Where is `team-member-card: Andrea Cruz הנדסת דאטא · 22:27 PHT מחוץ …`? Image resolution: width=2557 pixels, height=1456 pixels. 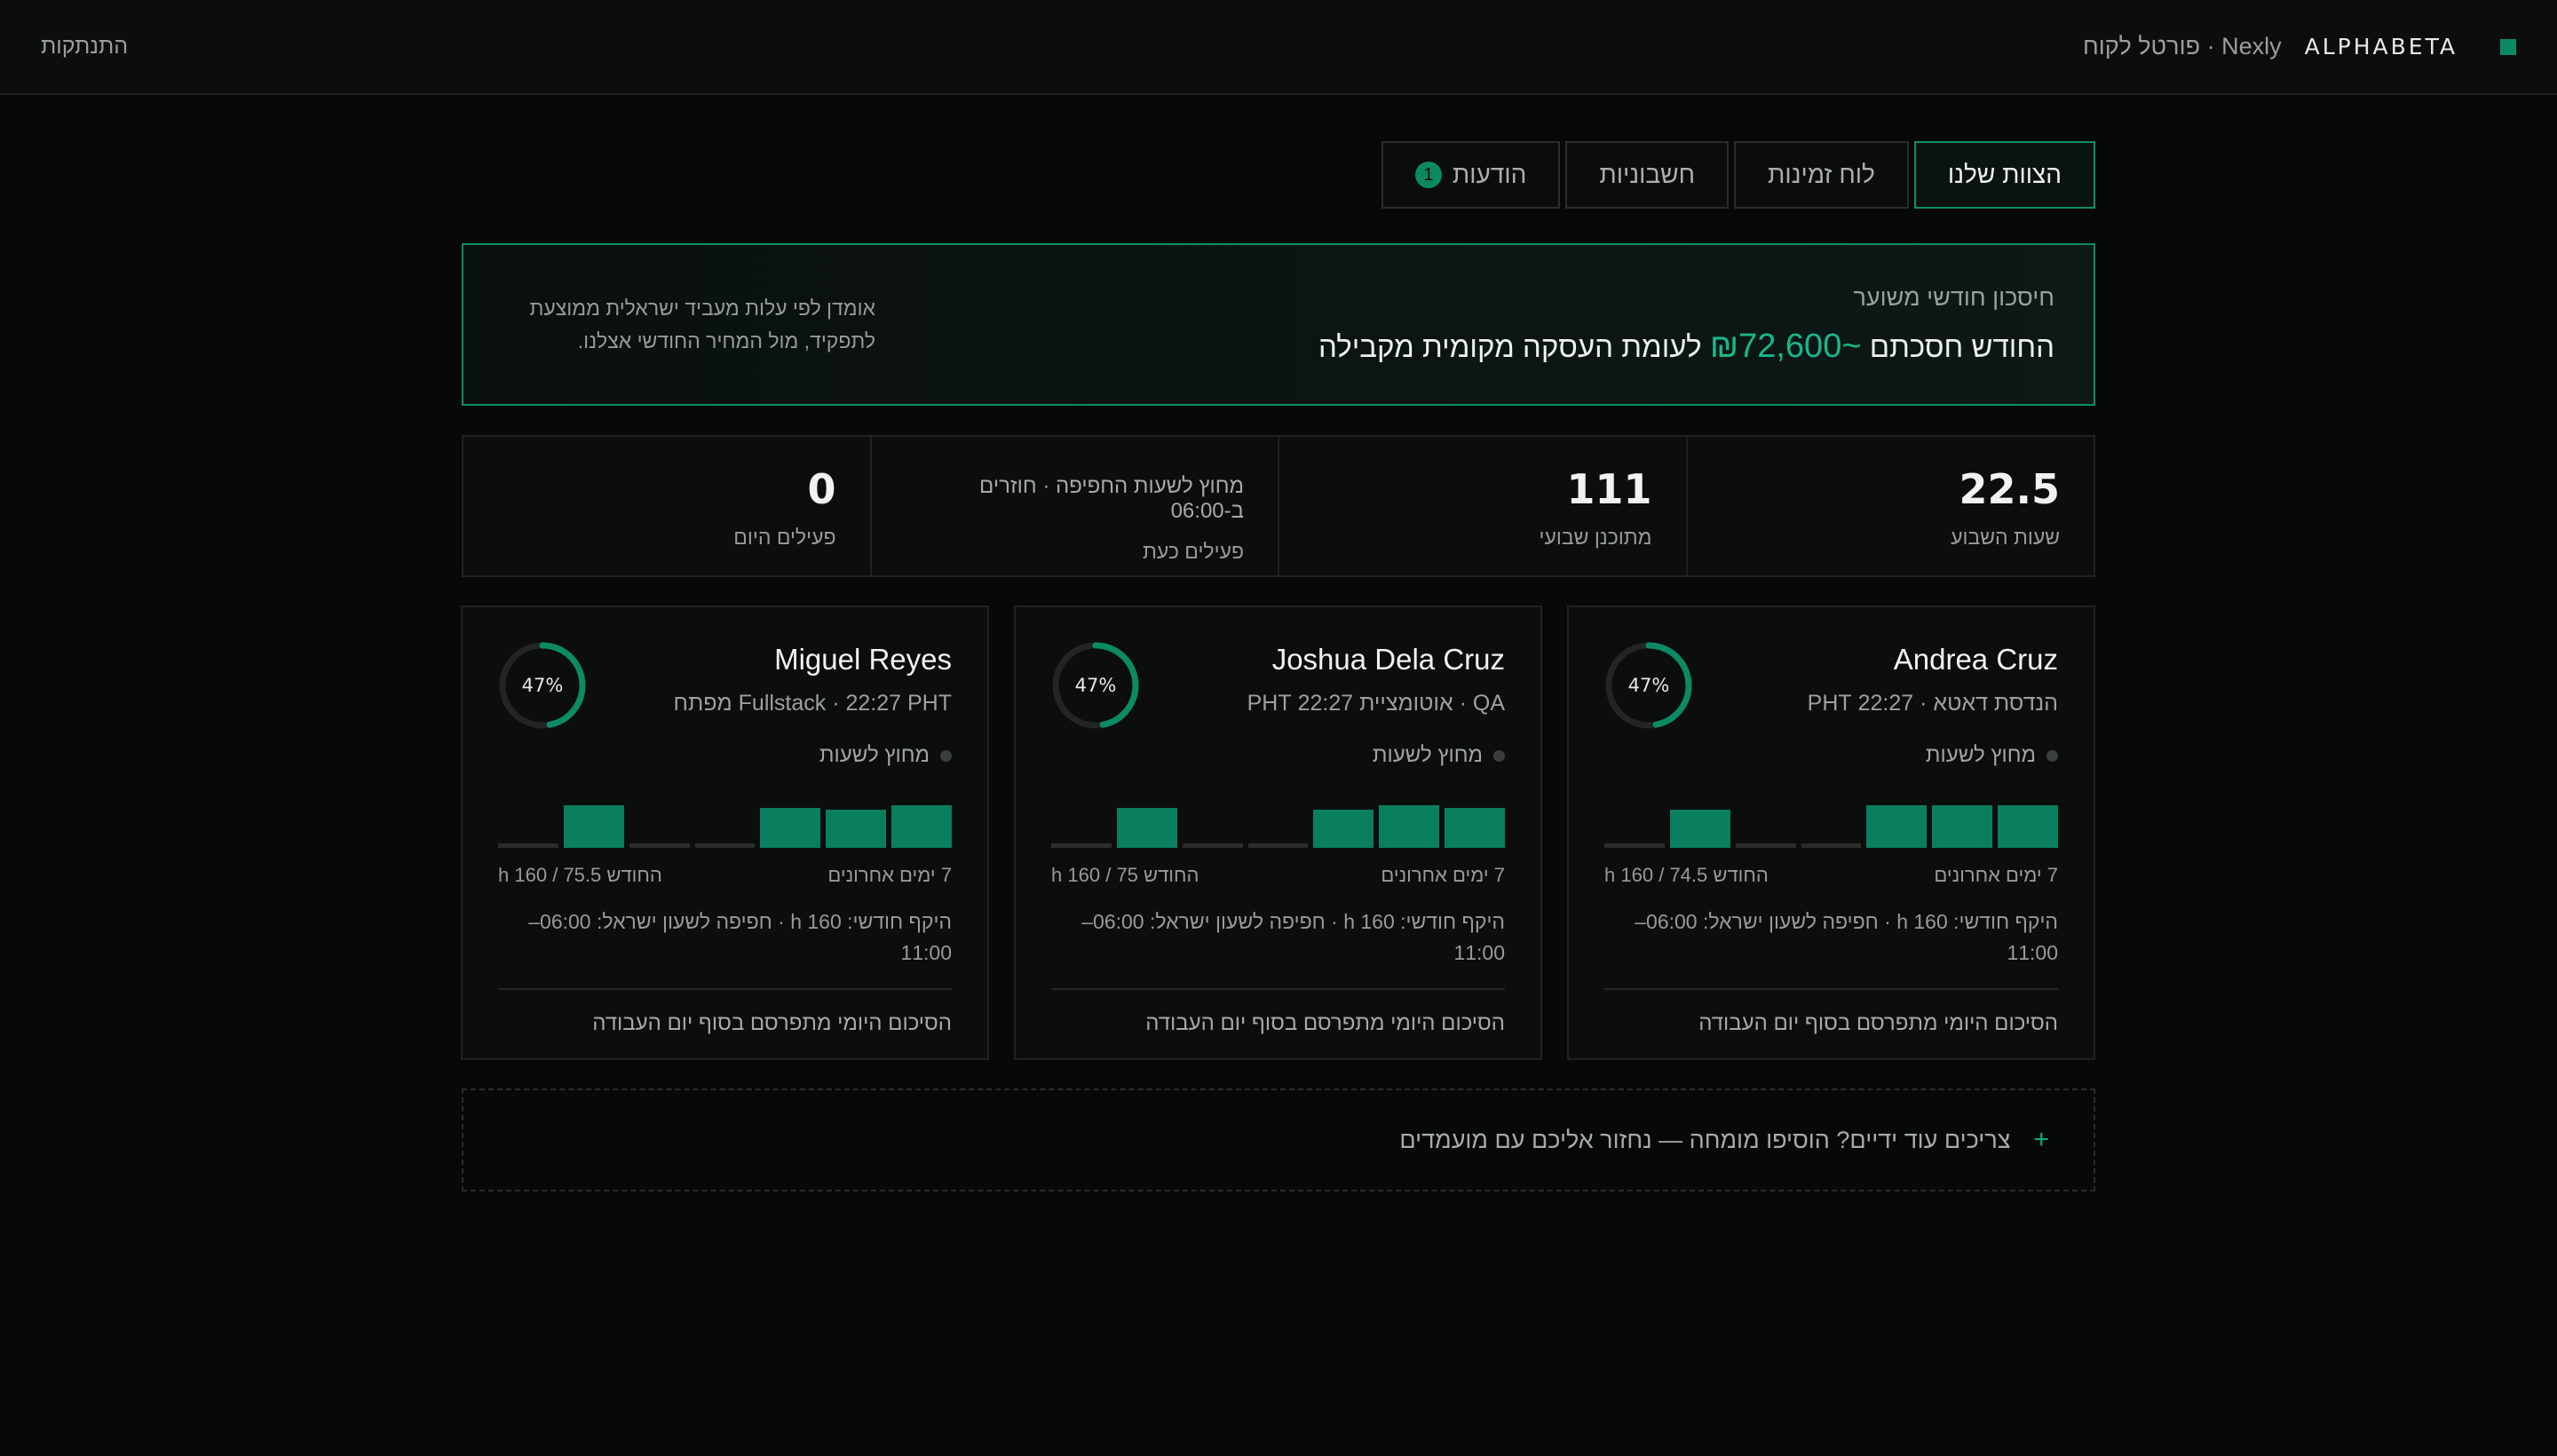
team-member-card: Andrea Cruz הנדסת דאטא · 22:27 PHT מחוץ … is located at coordinates (1831, 832).